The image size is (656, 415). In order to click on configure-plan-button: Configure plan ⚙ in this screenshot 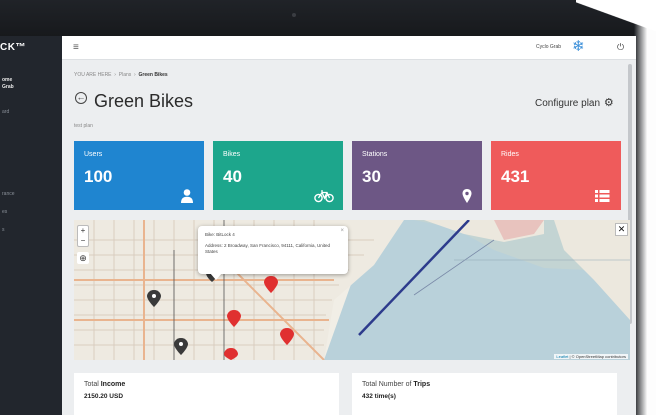, I will do `click(574, 102)`.